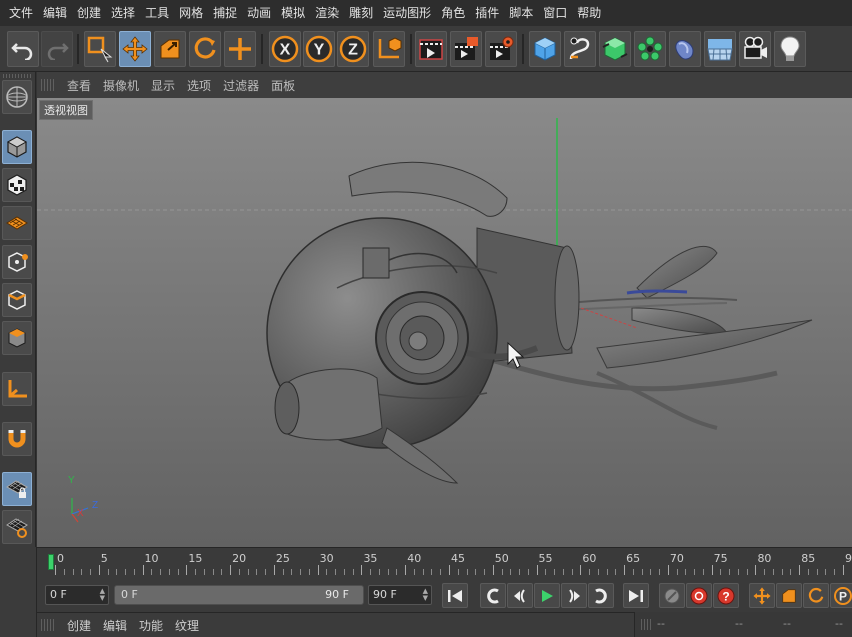 This screenshot has width=852, height=637. Describe the element at coordinates (327, 13) in the screenshot. I see `menu-render: 渲染` at that location.